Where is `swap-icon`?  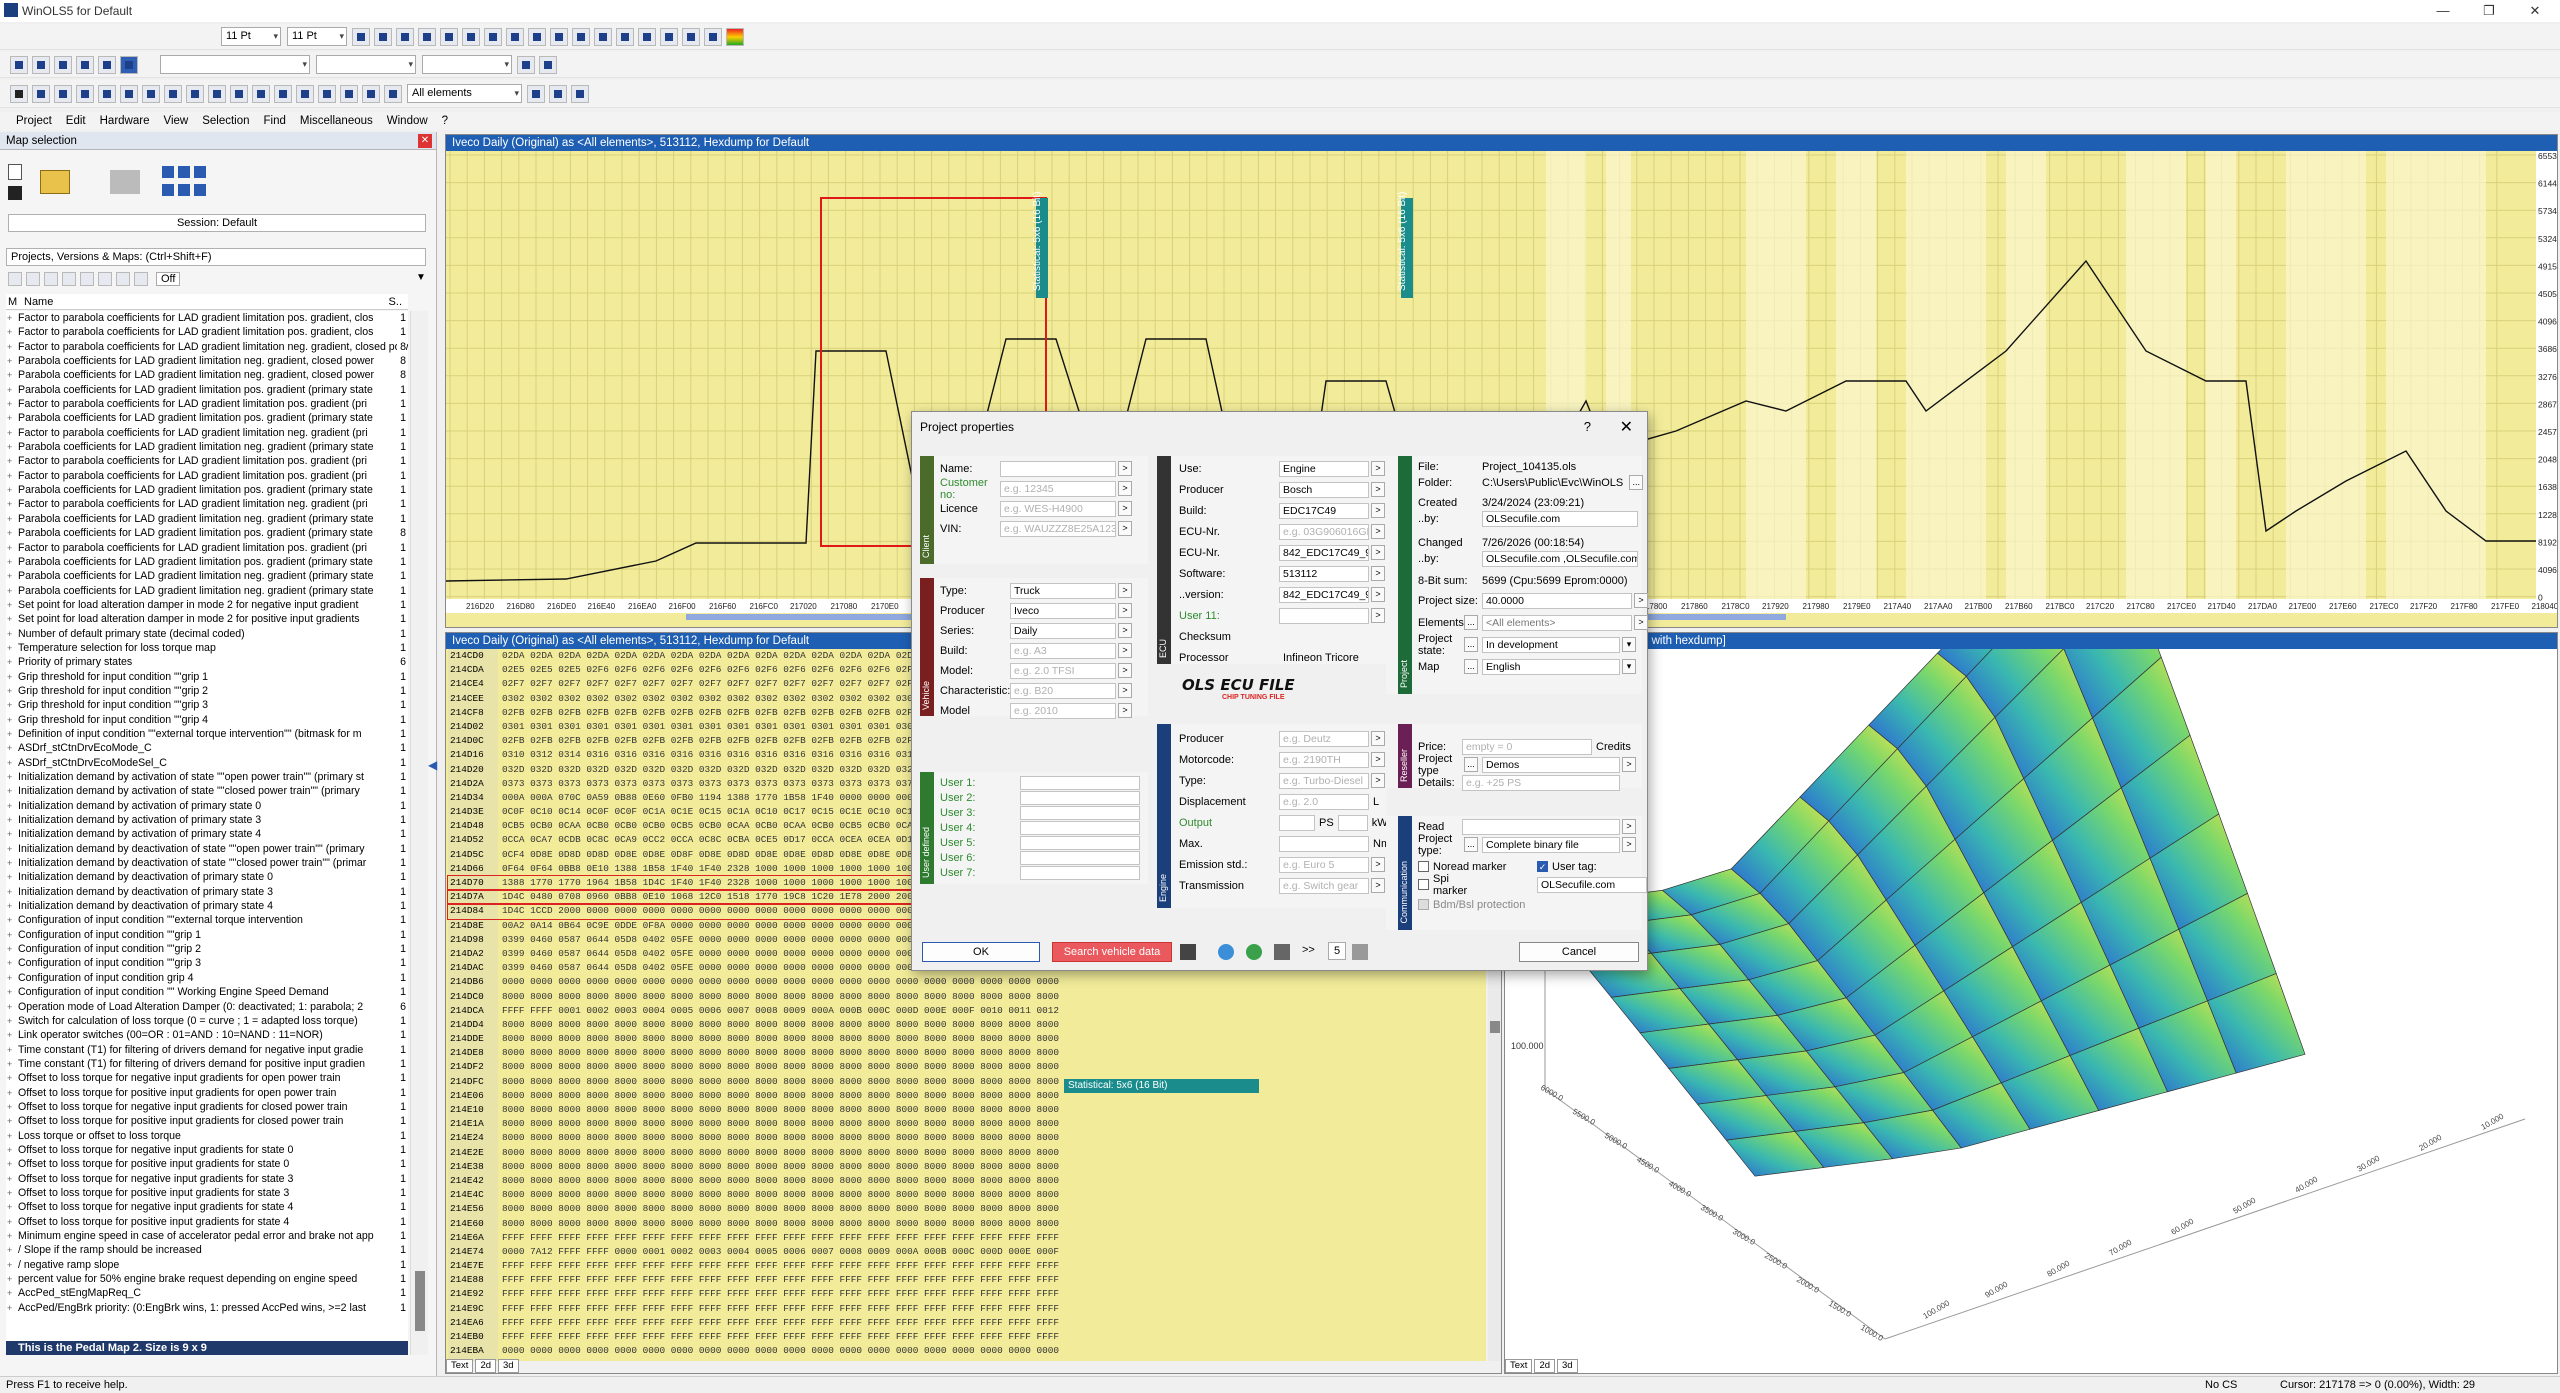 swap-icon is located at coordinates (537, 36).